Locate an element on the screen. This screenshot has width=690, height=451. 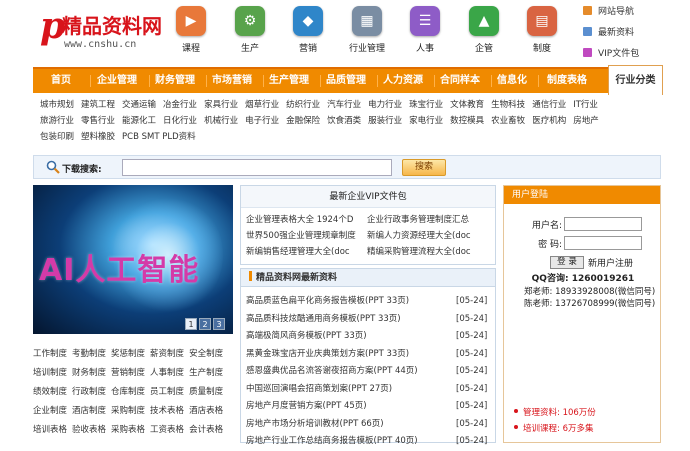
subcat-link: 建筑工程 is located at coordinates (98, 105).